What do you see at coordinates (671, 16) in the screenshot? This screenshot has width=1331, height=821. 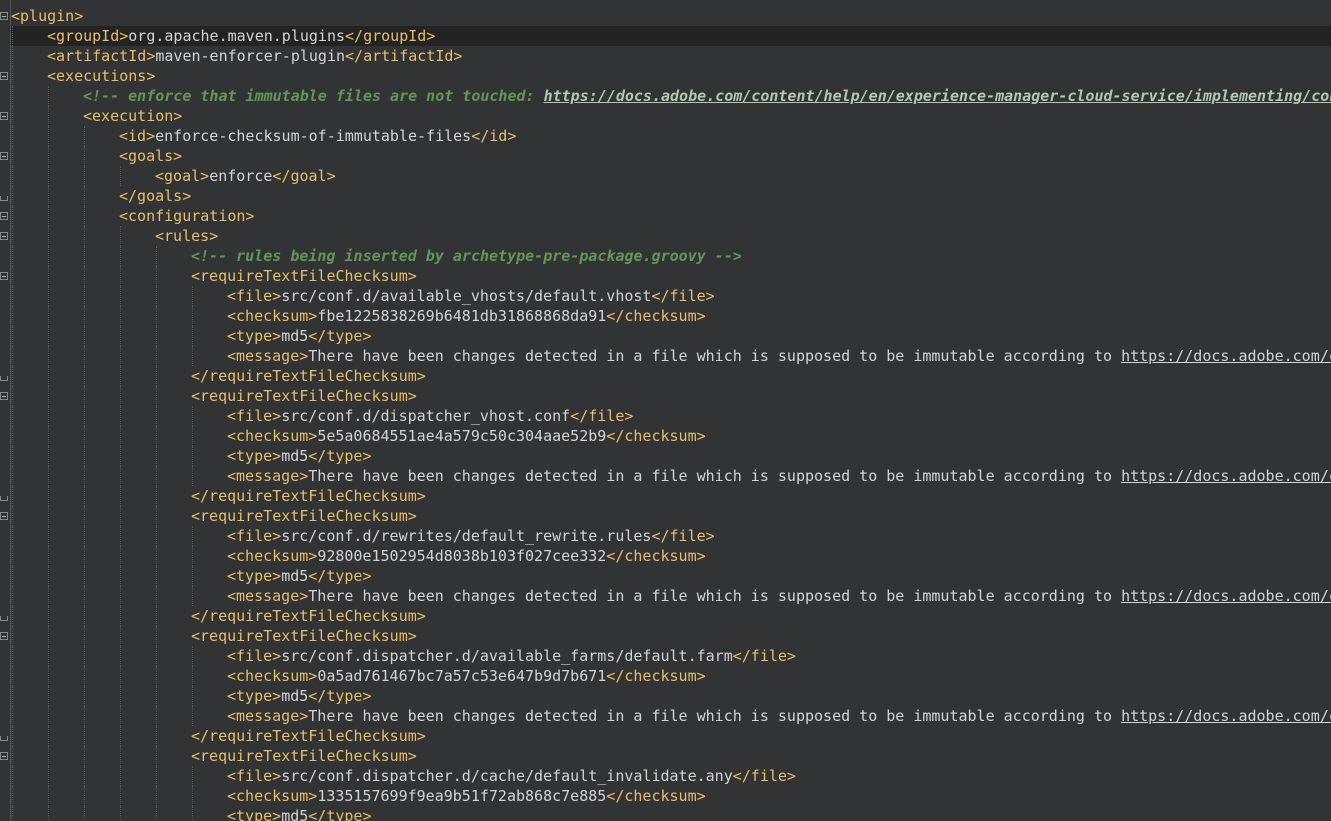 I see `code-line: <plugin>` at bounding box center [671, 16].